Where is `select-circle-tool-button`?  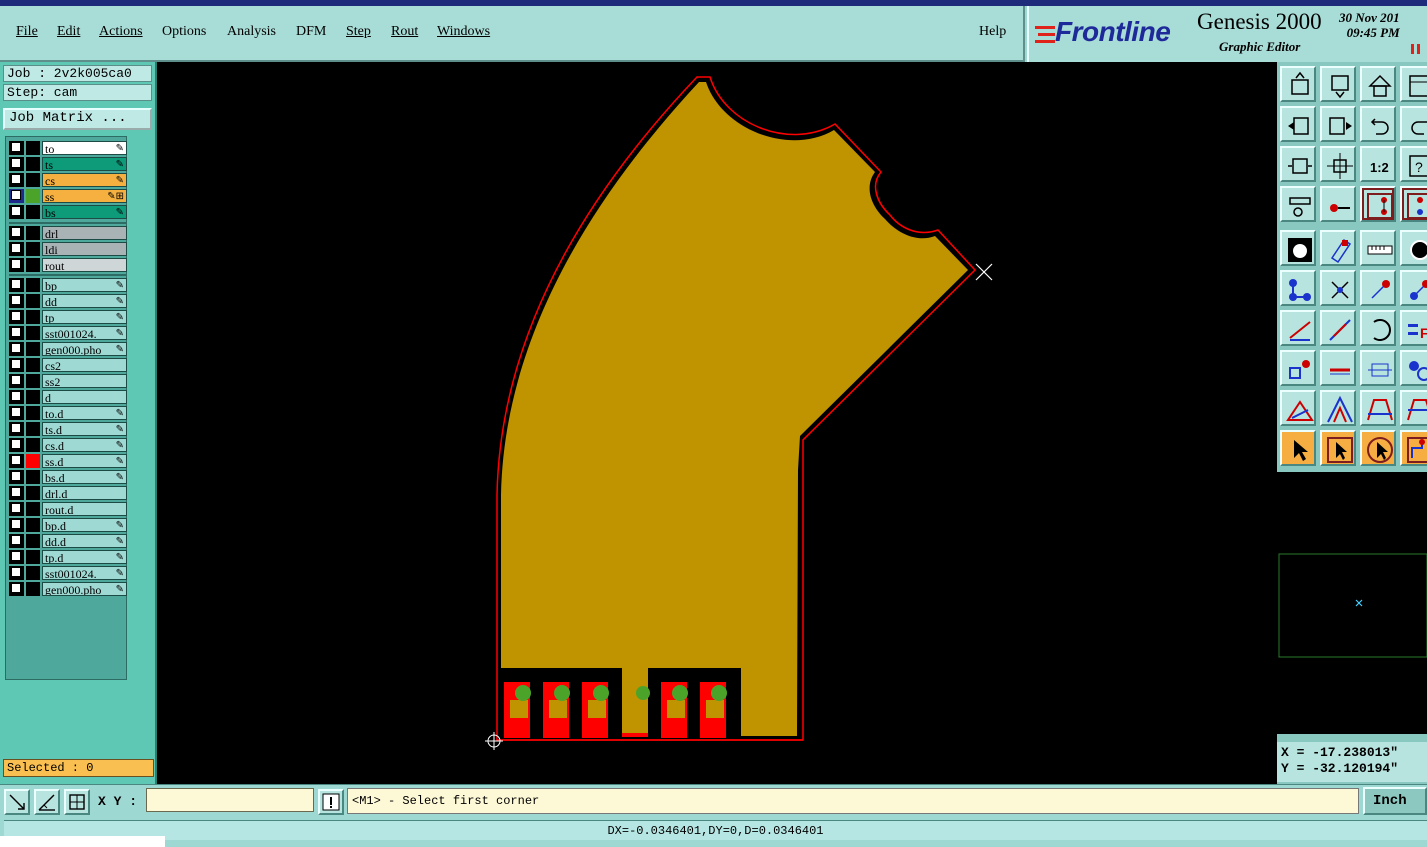 select-circle-tool-button is located at coordinates (1378, 448).